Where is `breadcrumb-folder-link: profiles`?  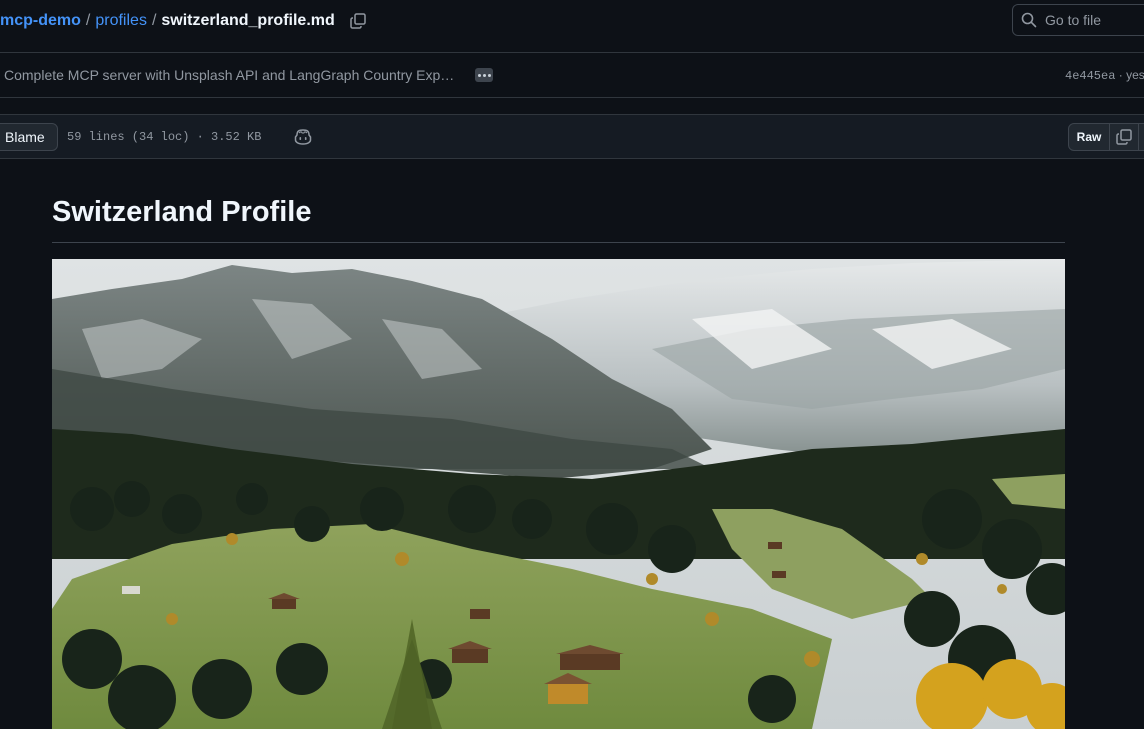 breadcrumb-folder-link: profiles is located at coordinates (121, 21).